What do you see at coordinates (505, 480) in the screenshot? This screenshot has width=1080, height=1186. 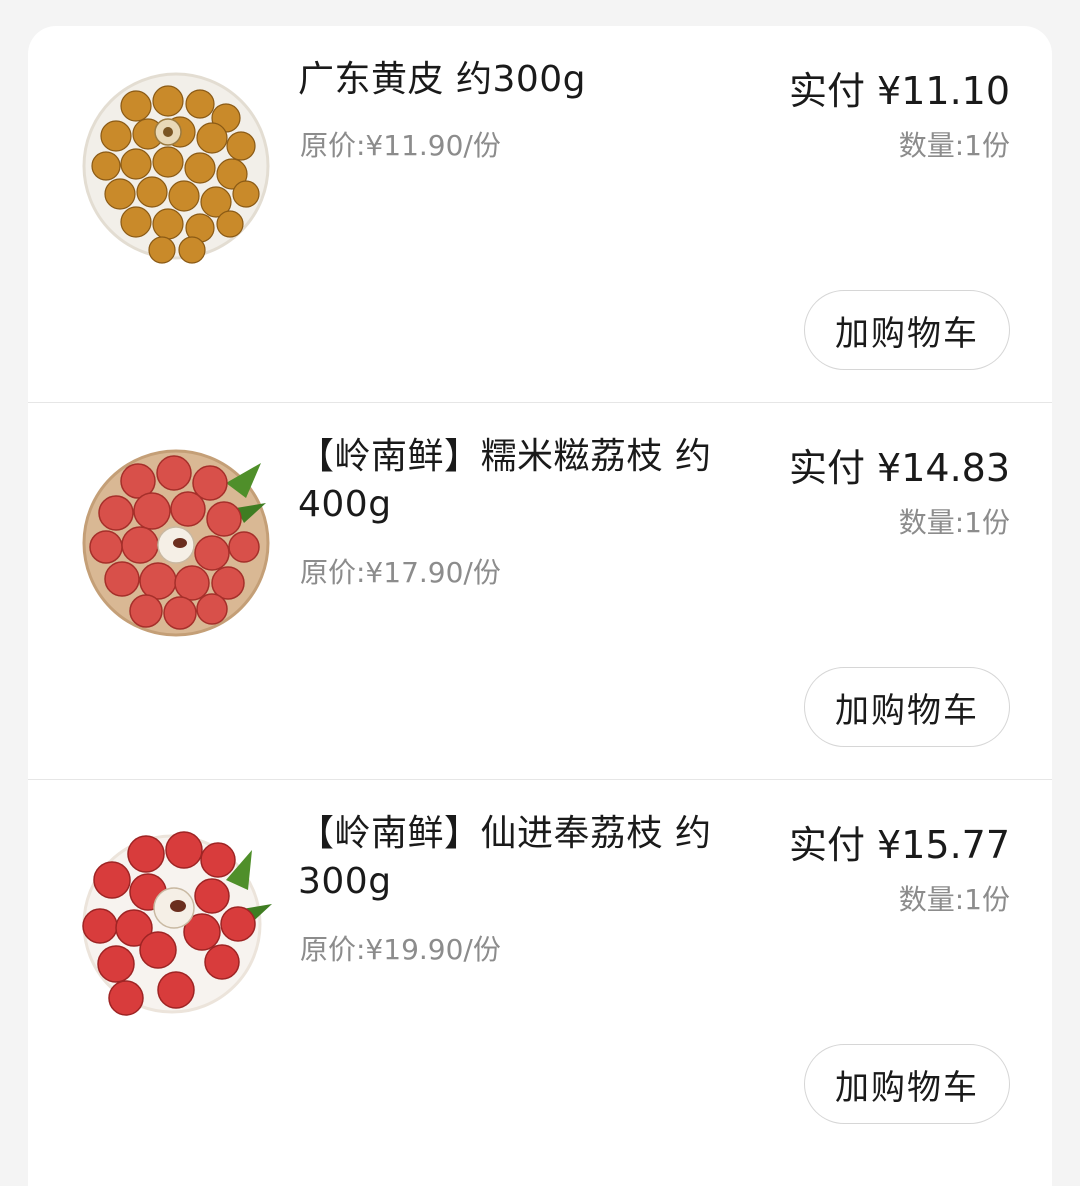 I see `product-title: 【岭南鲜】糯米糍荔枝 约 400g` at bounding box center [505, 480].